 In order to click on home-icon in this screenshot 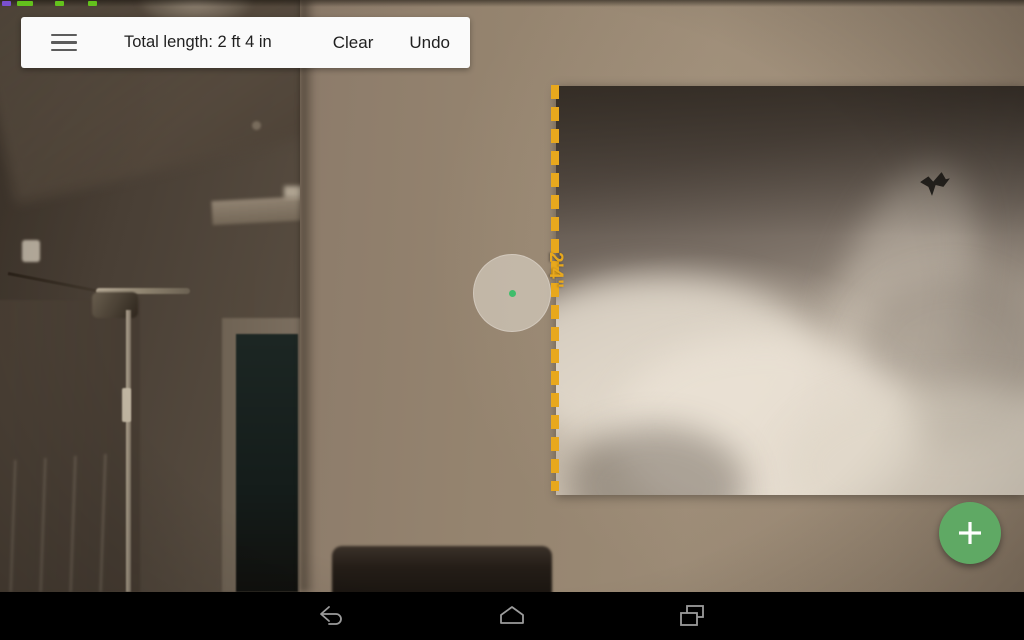, I will do `click(512, 615)`.